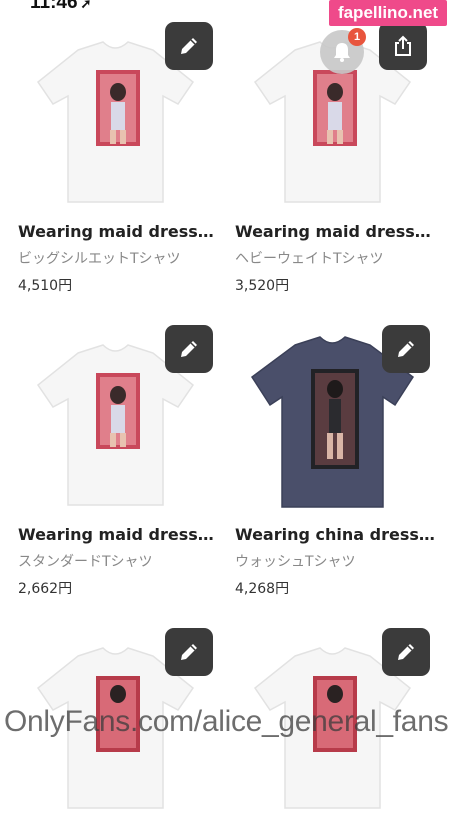 The height and width of the screenshot is (823, 450). I want to click on share-button, so click(403, 46).